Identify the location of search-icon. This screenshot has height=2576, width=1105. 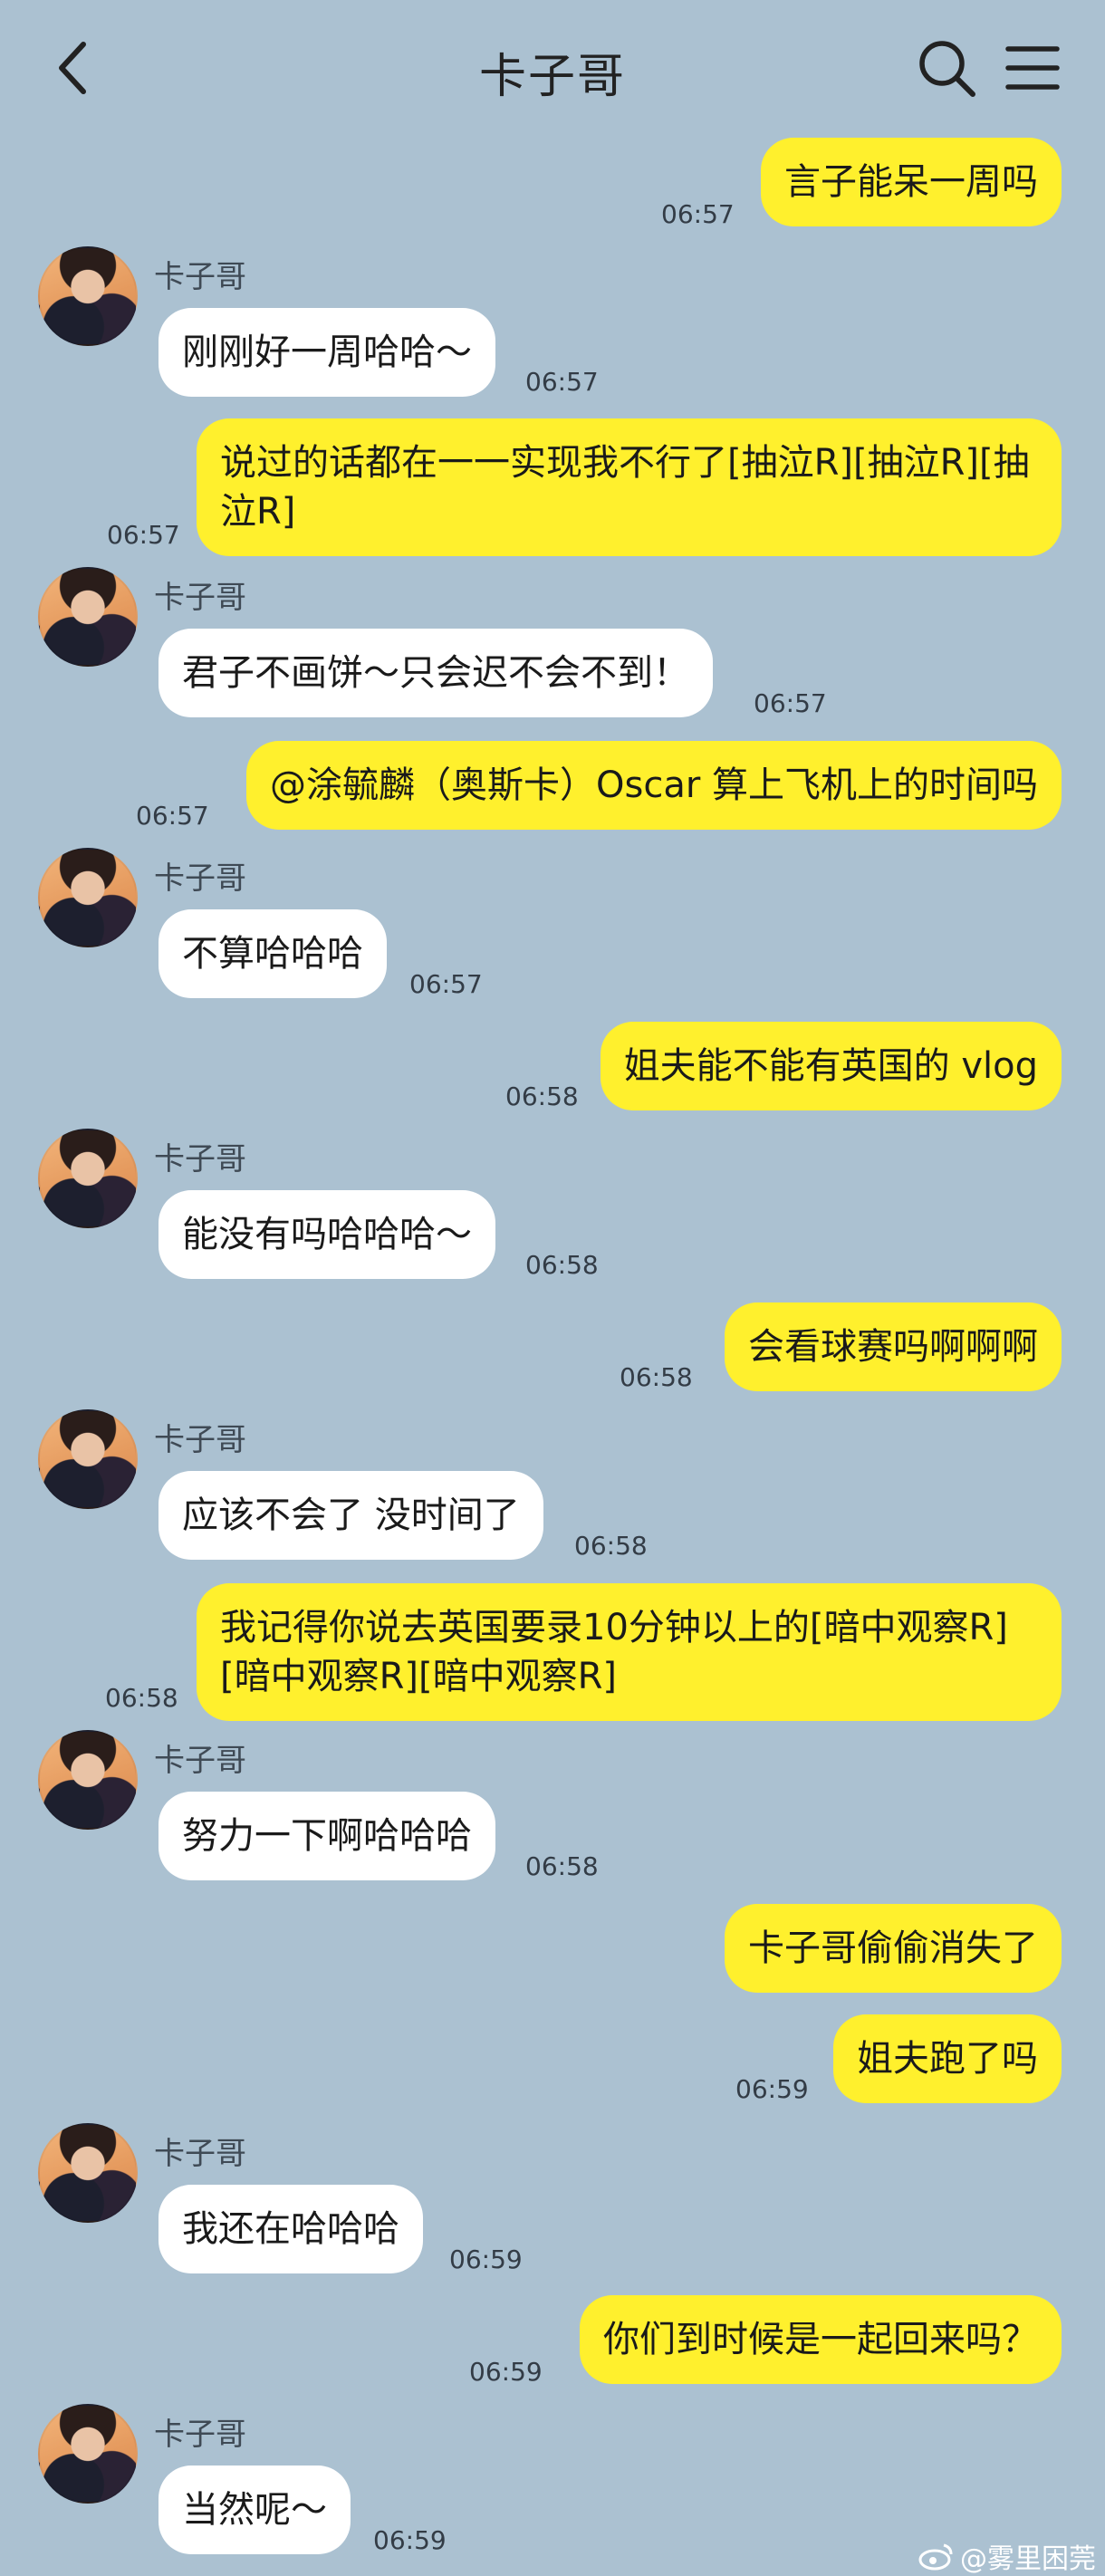
(947, 69).